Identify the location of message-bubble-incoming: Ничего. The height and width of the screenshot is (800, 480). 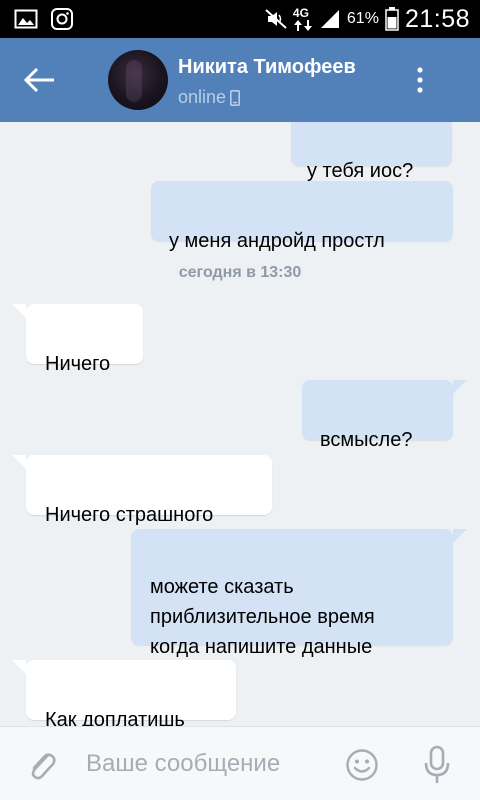
(84, 339).